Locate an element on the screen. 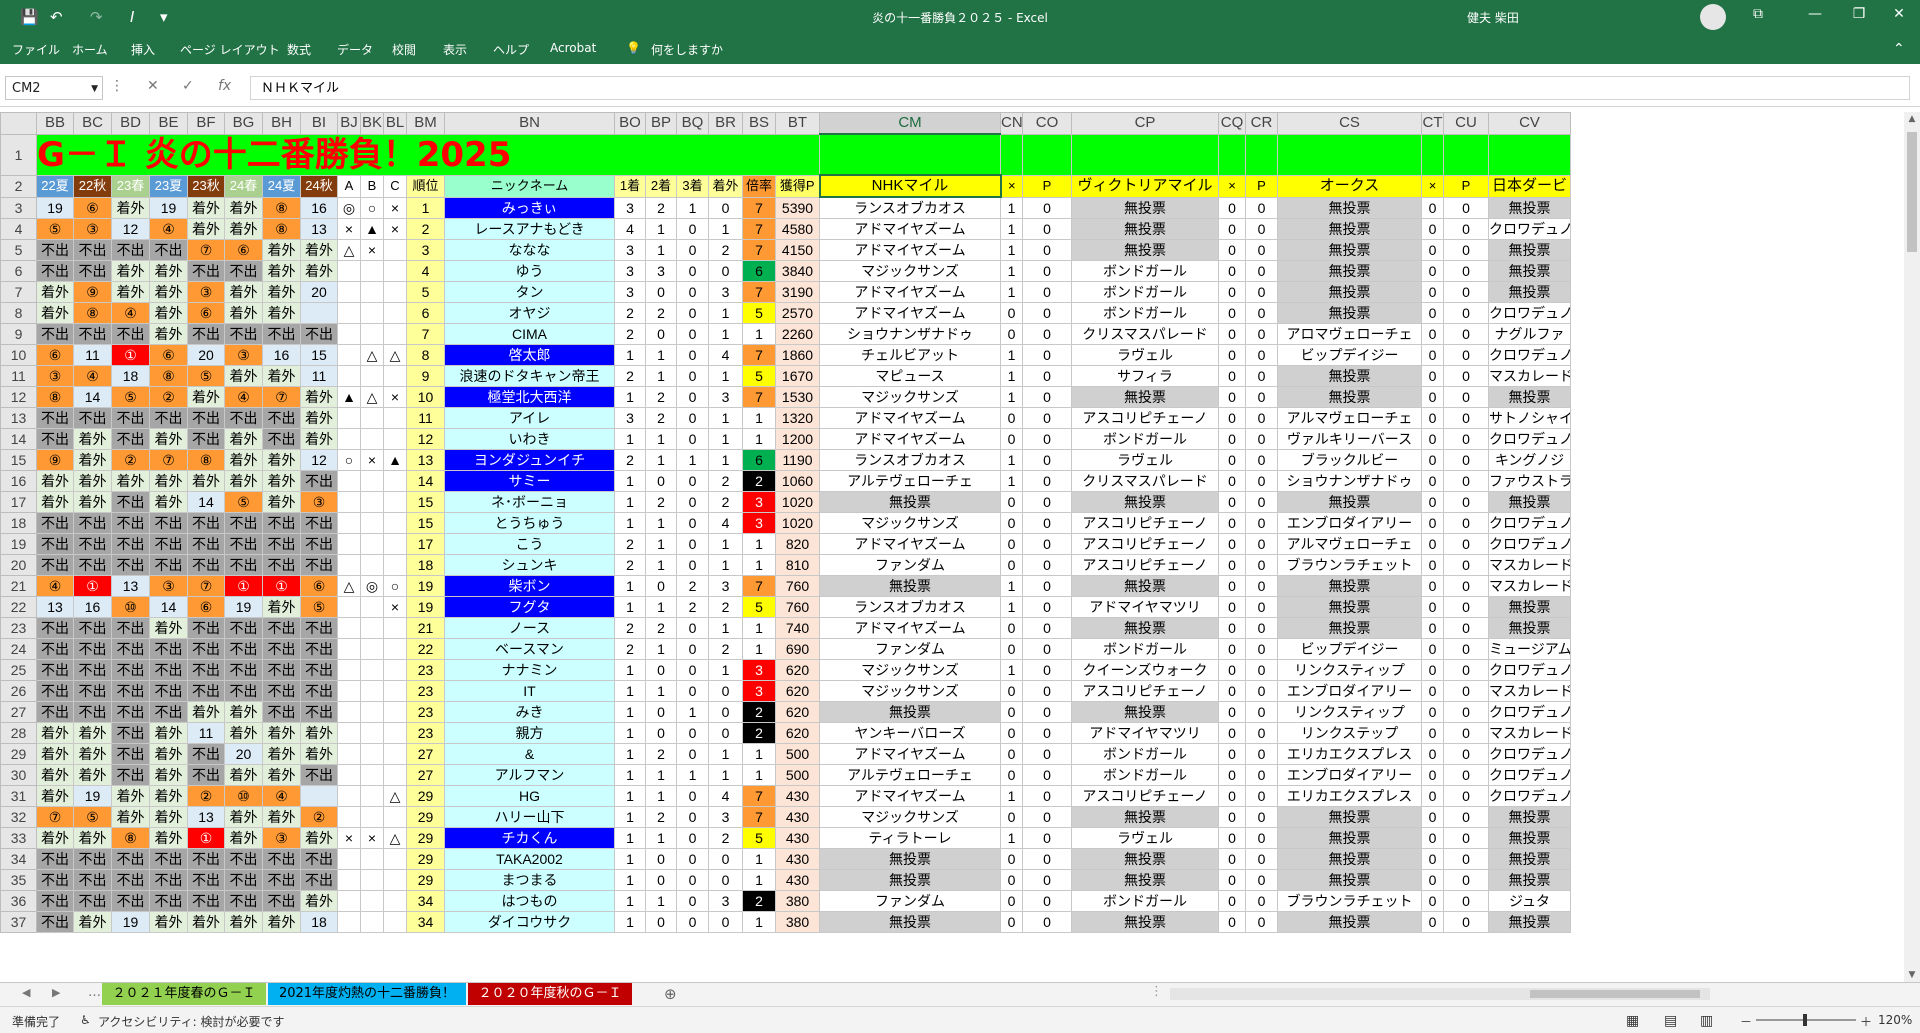  cell: 810 is located at coordinates (797, 565).